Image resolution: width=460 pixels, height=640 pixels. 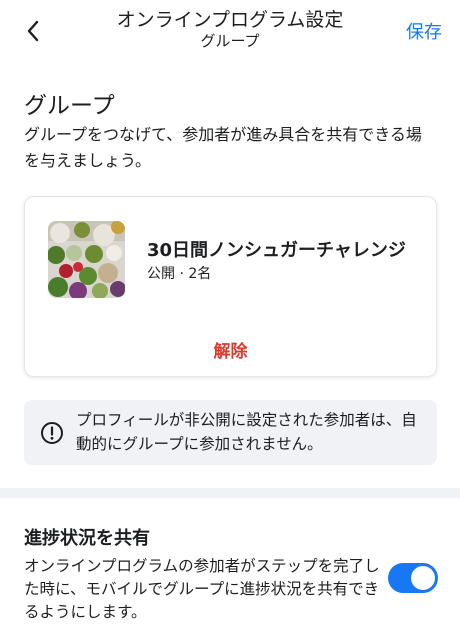 What do you see at coordinates (52, 433) in the screenshot?
I see `info-icon` at bounding box center [52, 433].